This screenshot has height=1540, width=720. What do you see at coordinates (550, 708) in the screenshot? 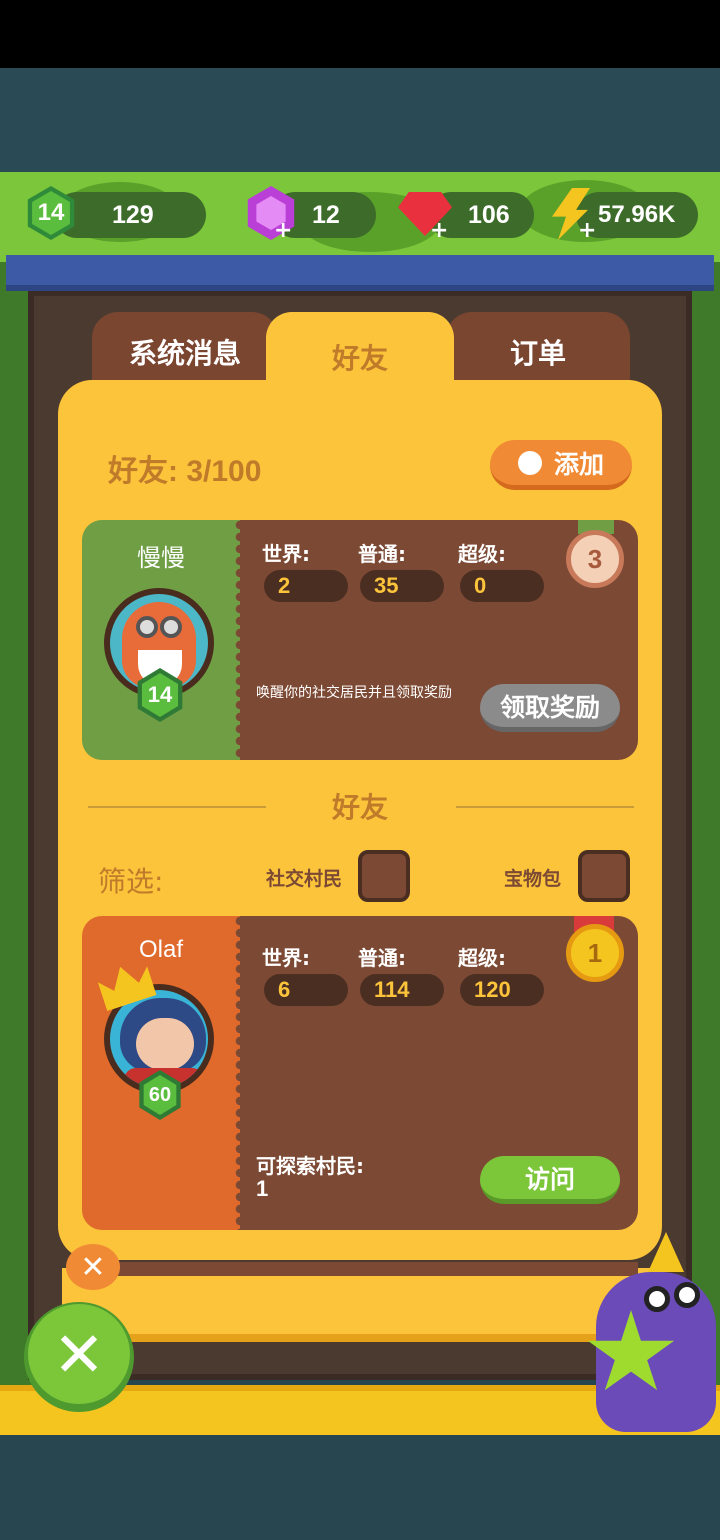
I see `claim-reward-button: 领取奖励` at bounding box center [550, 708].